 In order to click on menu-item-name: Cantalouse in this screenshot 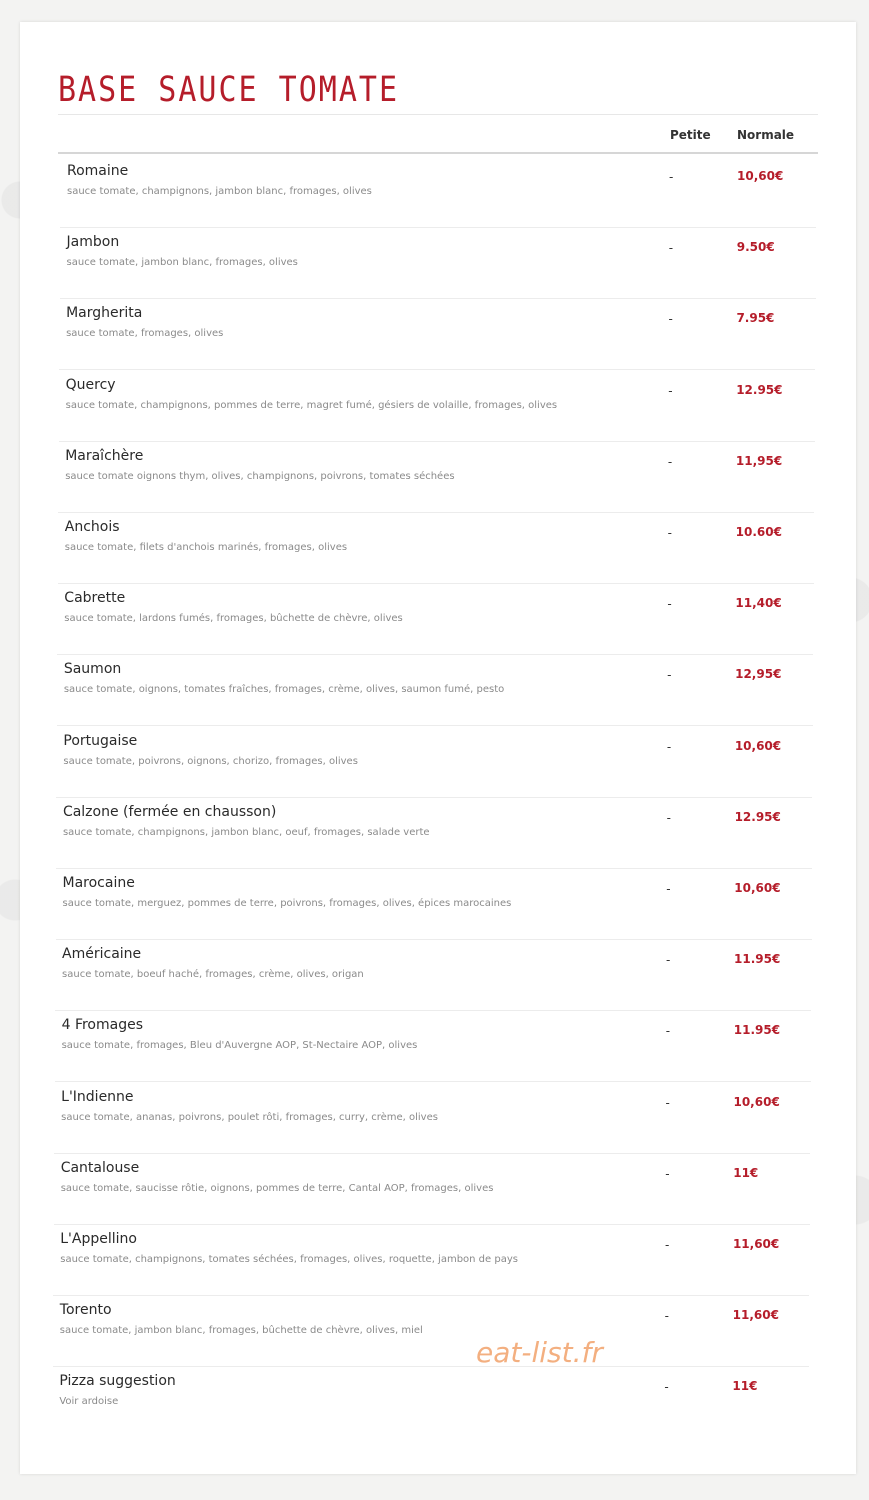, I will do `click(100, 1167)`.